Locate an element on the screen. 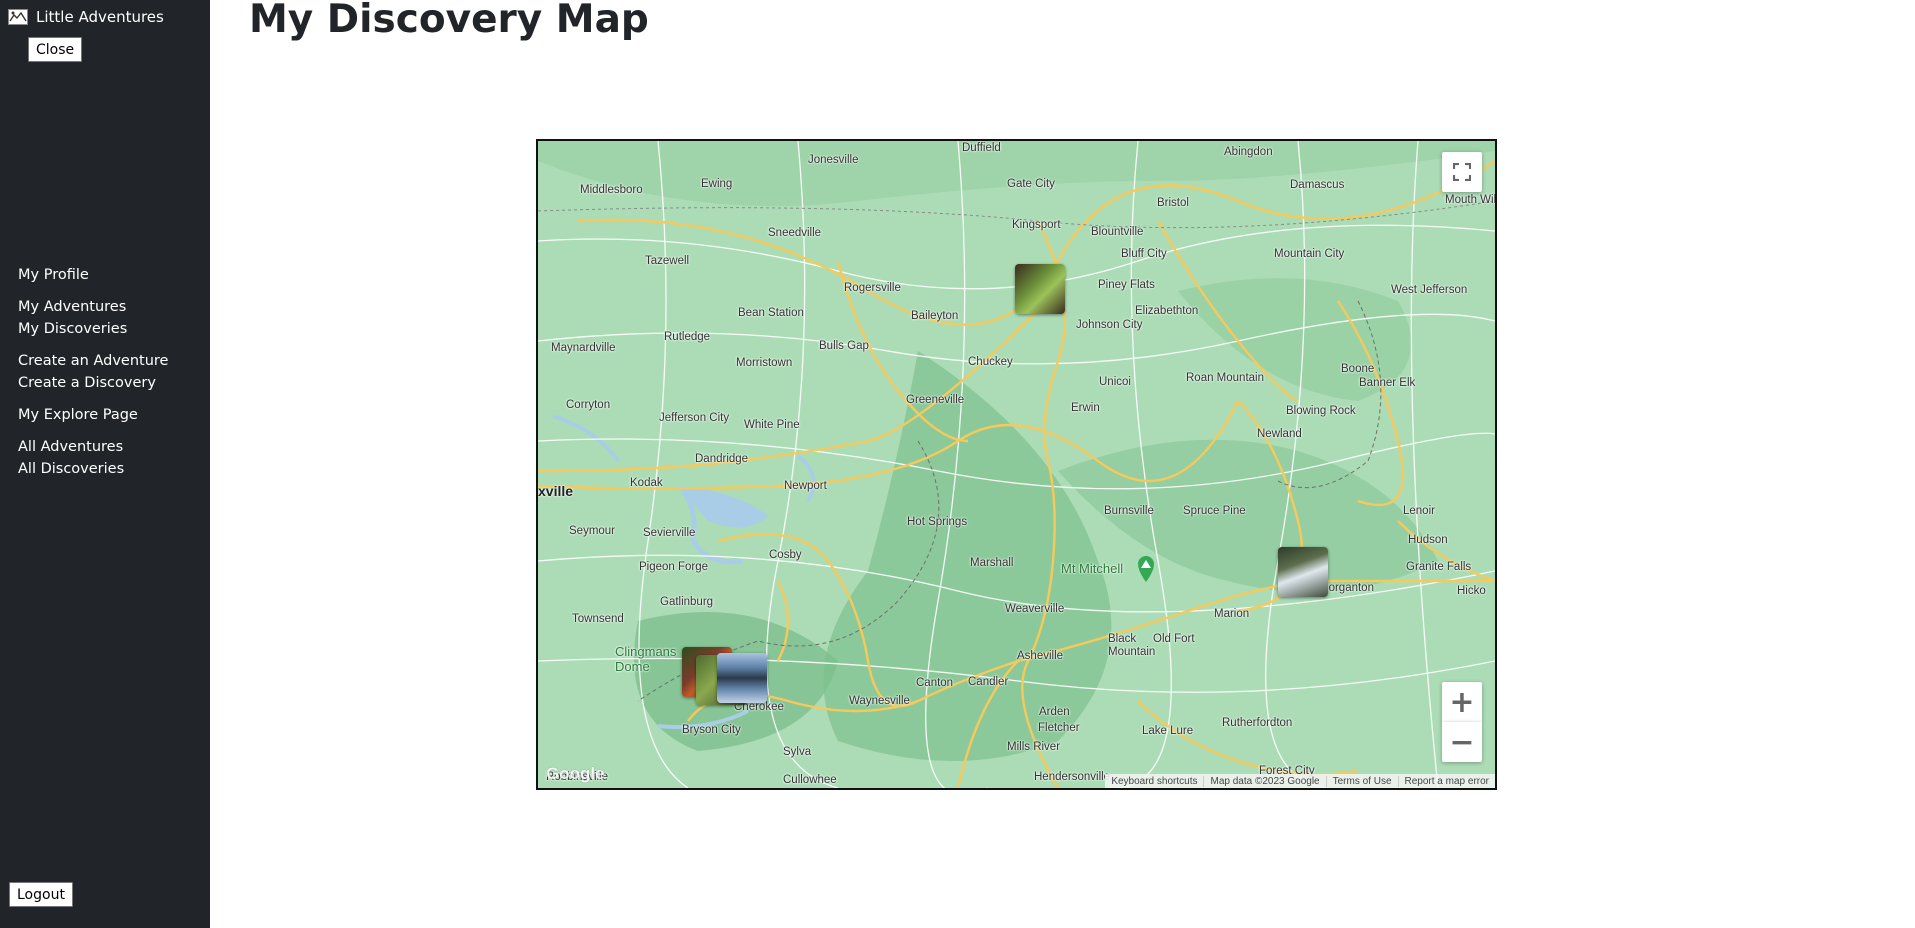 The width and height of the screenshot is (1915, 928). nav-group-all: All Adventures All Discoveries is located at coordinates (93, 458).